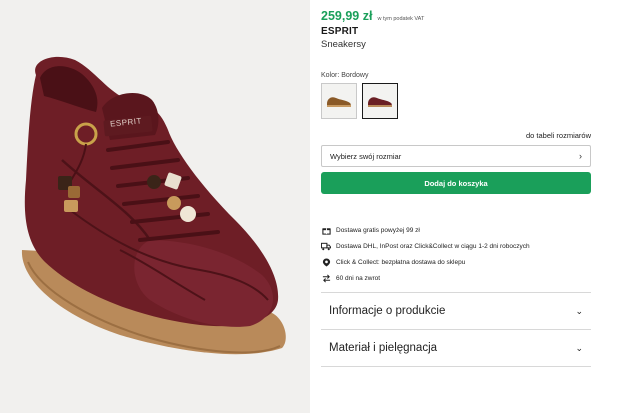 The width and height of the screenshot is (620, 413). Describe the element at coordinates (339, 31) in the screenshot. I see `brand-name: ESPRIT` at that location.